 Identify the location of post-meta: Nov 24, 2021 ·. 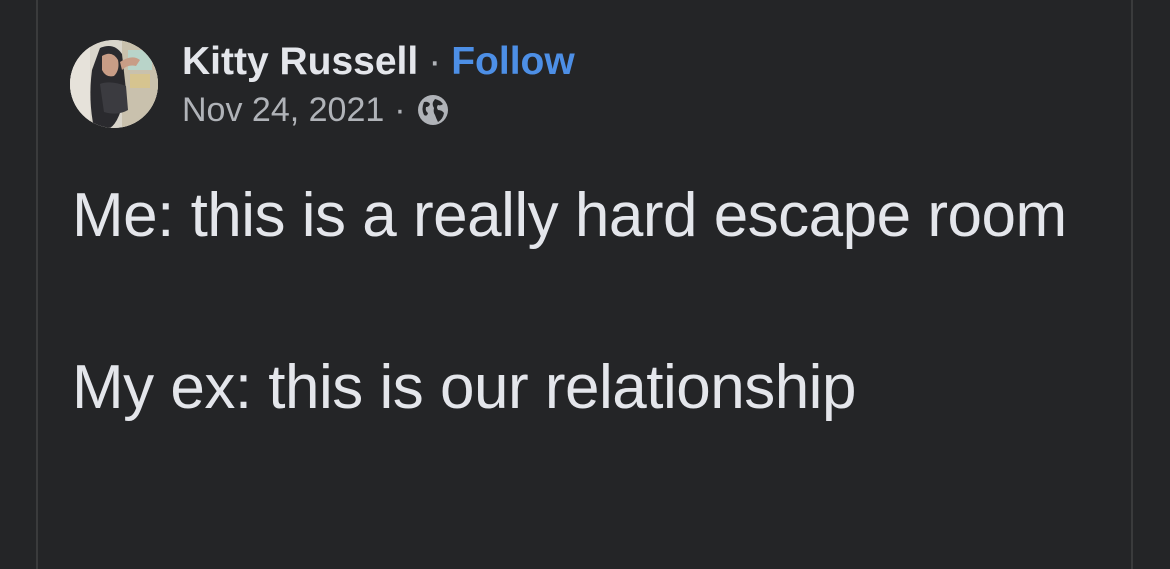
(378, 110).